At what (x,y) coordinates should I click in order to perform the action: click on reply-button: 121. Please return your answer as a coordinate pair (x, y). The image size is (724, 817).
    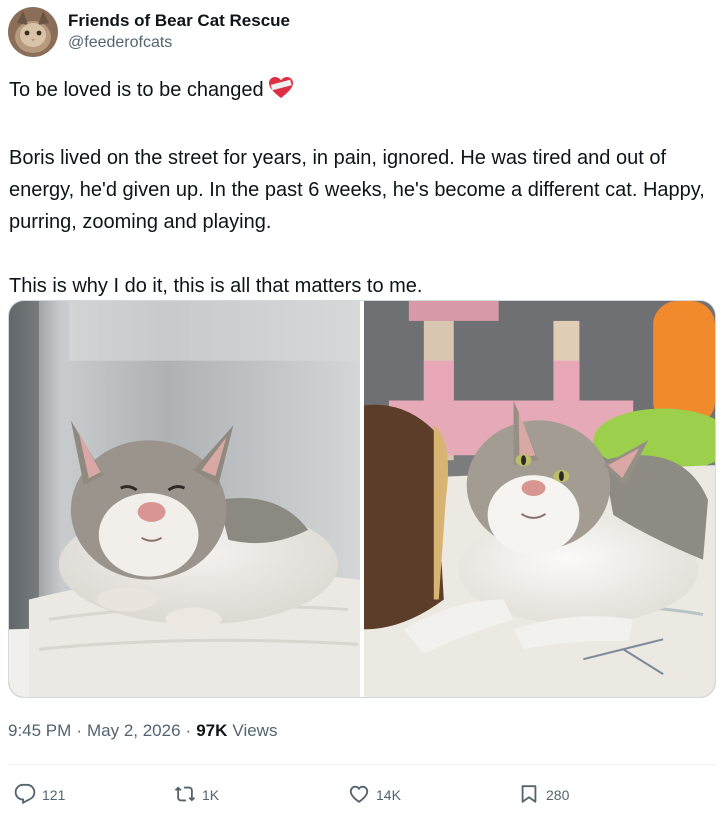
    Looking at the image, I should click on (39, 795).